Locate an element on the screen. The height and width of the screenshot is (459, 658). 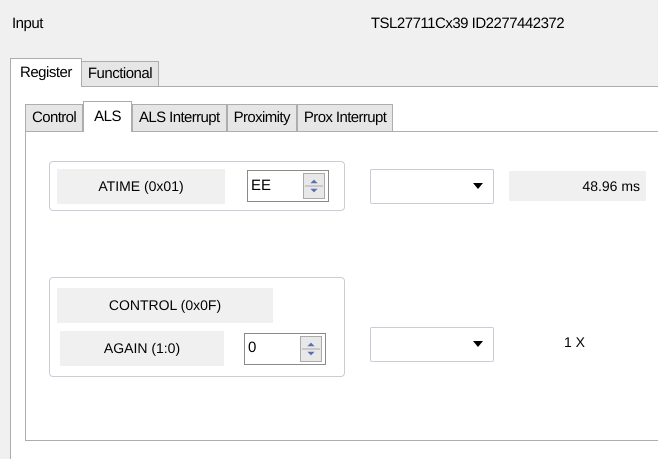
field-label: AGAIN (1:0) is located at coordinates (142, 348).